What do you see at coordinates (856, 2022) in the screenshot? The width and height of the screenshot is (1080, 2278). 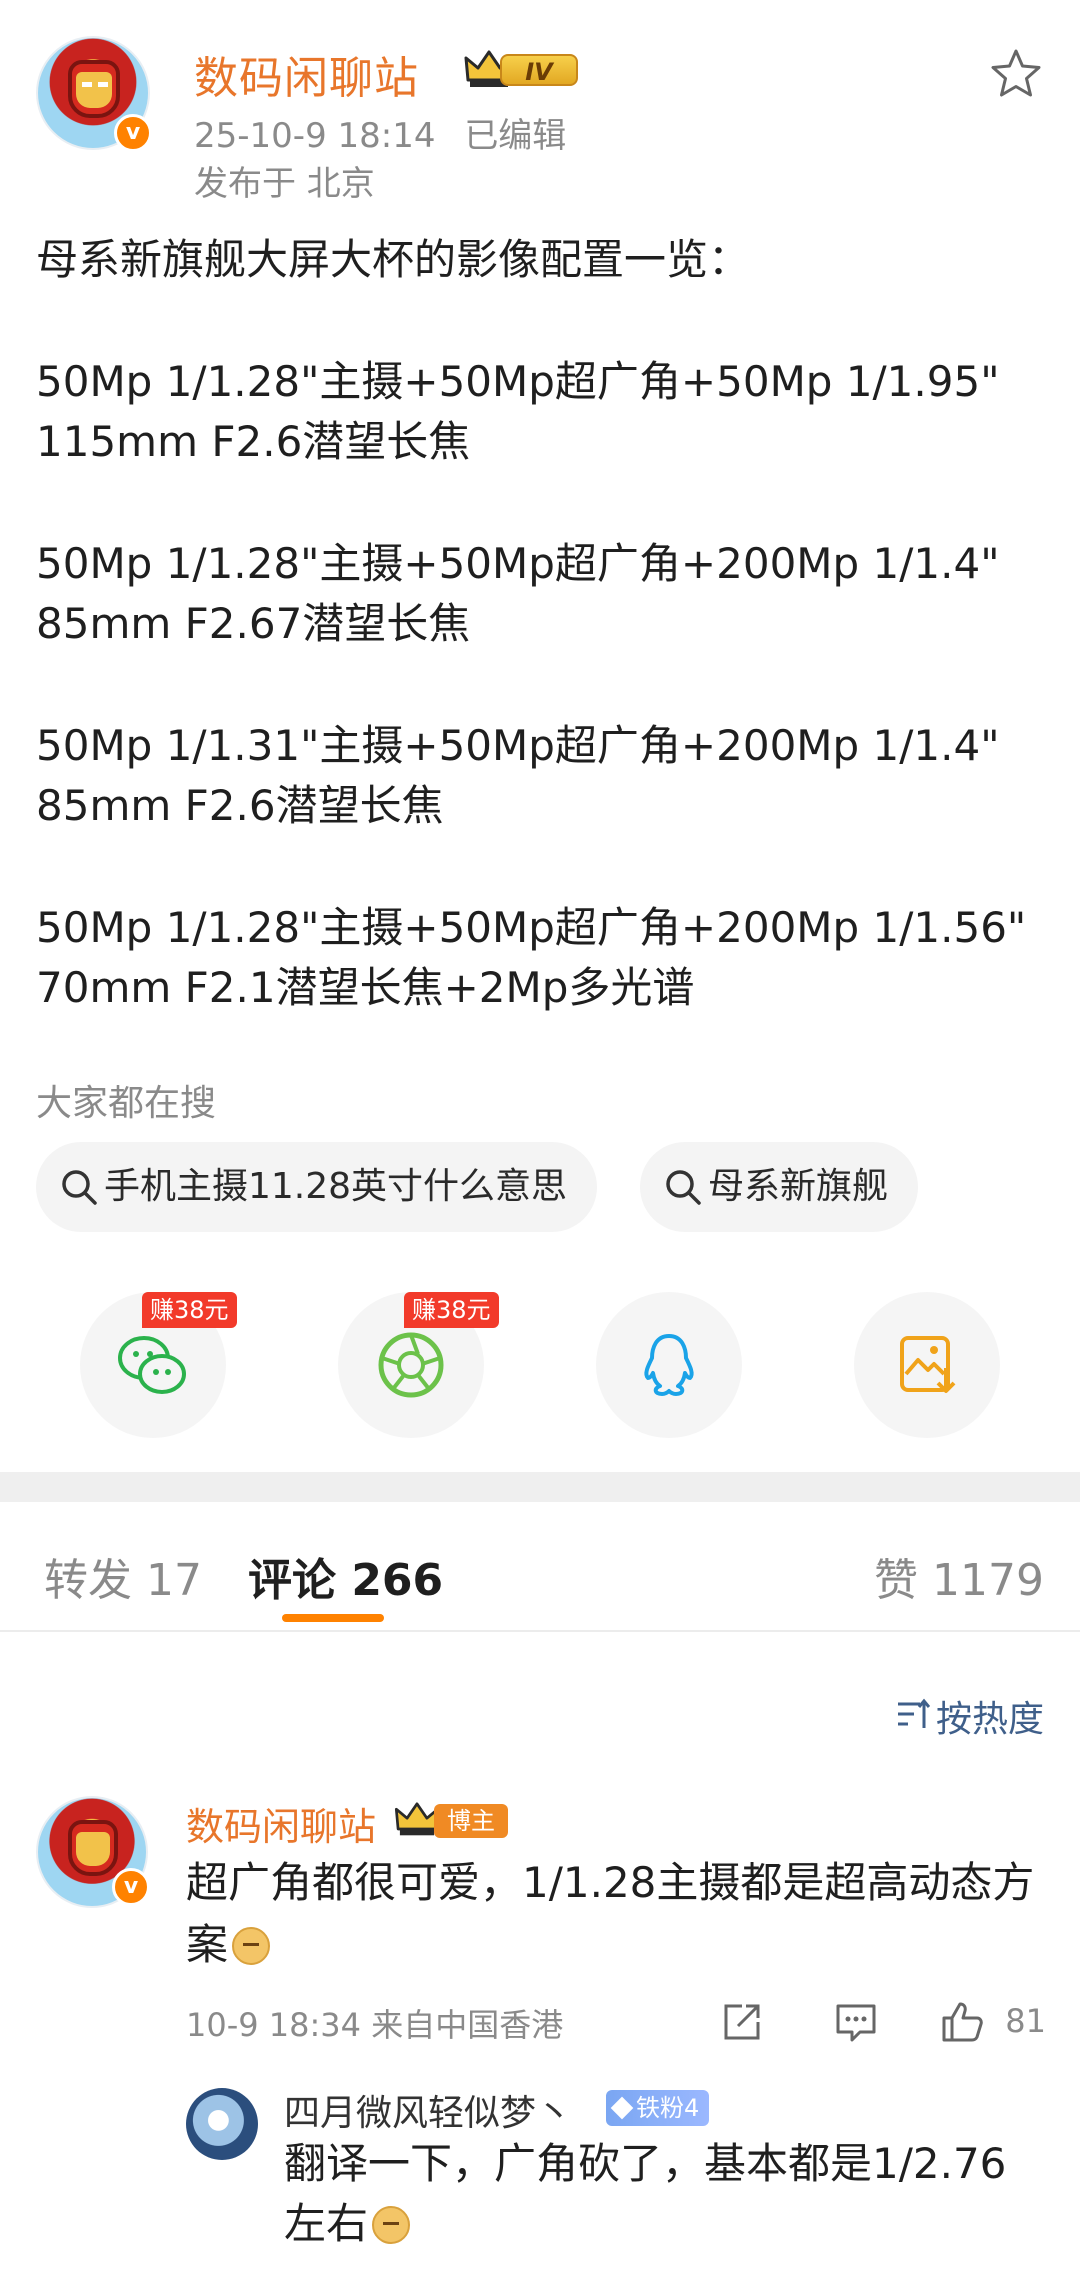 I see `reply-comment-icon` at bounding box center [856, 2022].